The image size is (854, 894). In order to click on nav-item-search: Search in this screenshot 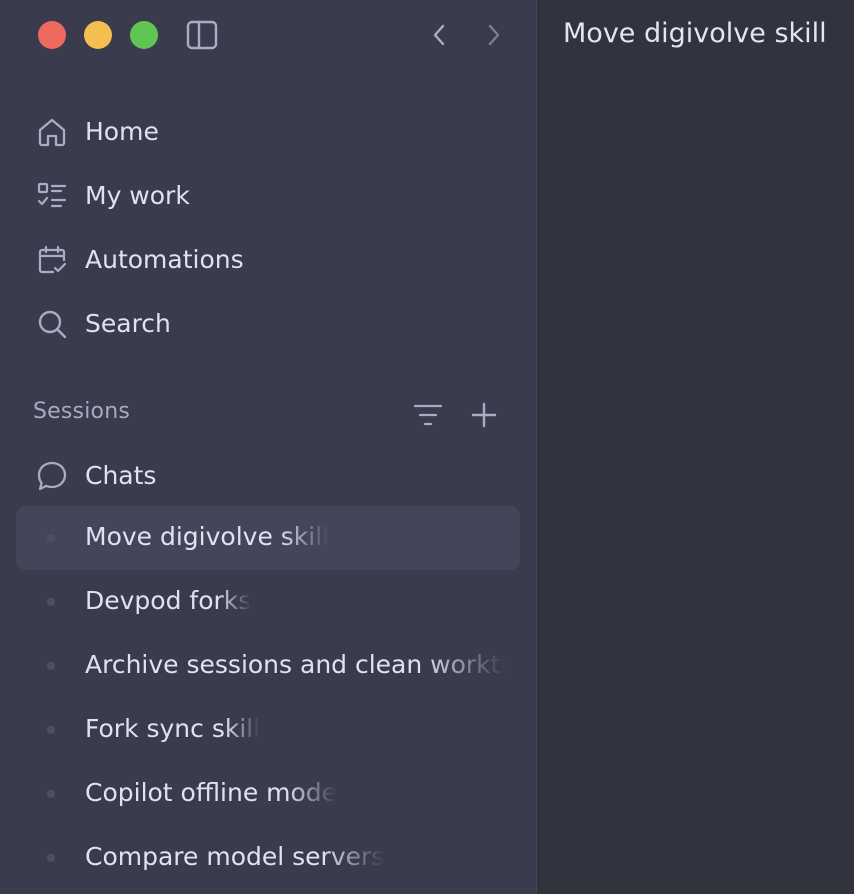, I will do `click(268, 323)`.